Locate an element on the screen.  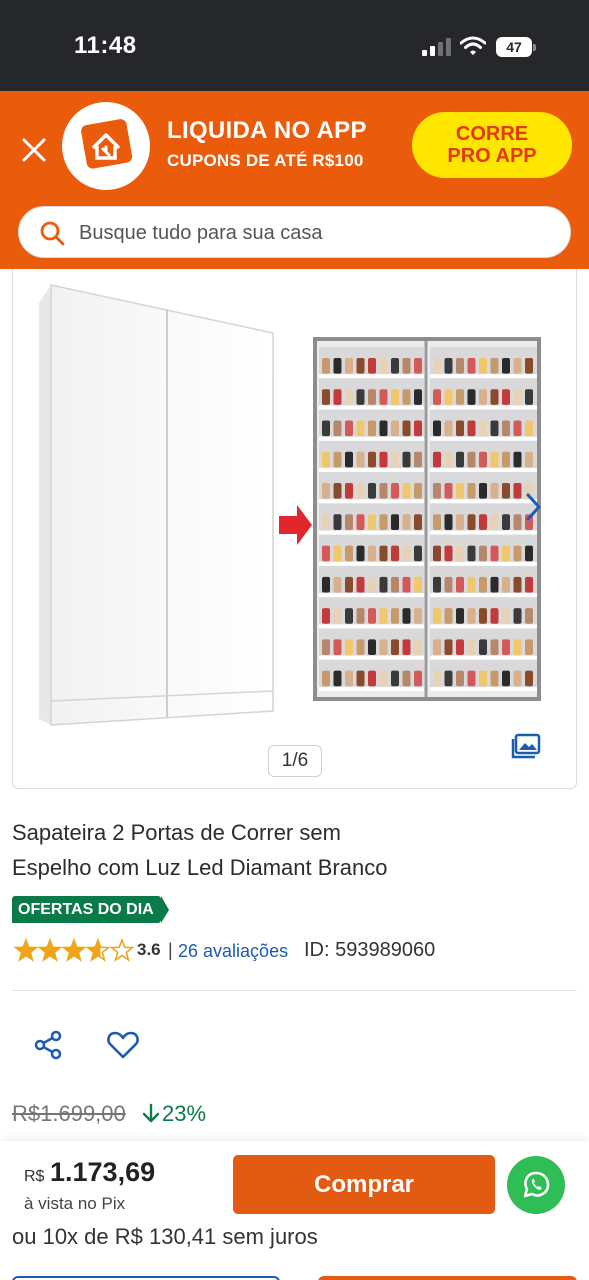
price-value: 1.173,69 is located at coordinates (103, 1172).